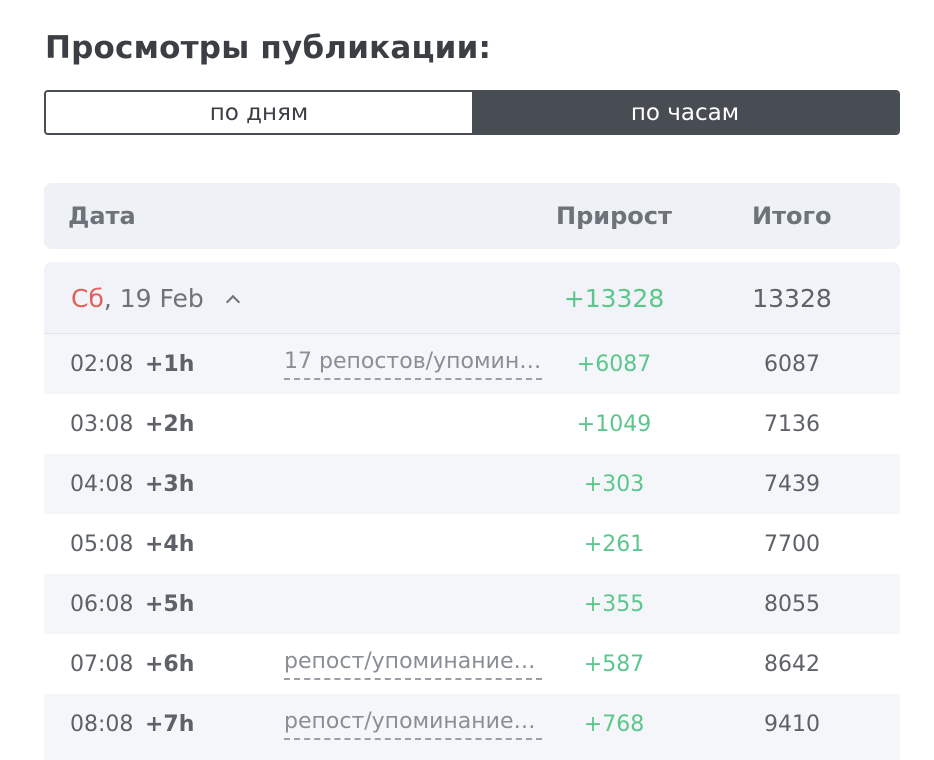 This screenshot has width=934, height=760. Describe the element at coordinates (792, 724) in the screenshot. I see `row-total: 9410` at that location.